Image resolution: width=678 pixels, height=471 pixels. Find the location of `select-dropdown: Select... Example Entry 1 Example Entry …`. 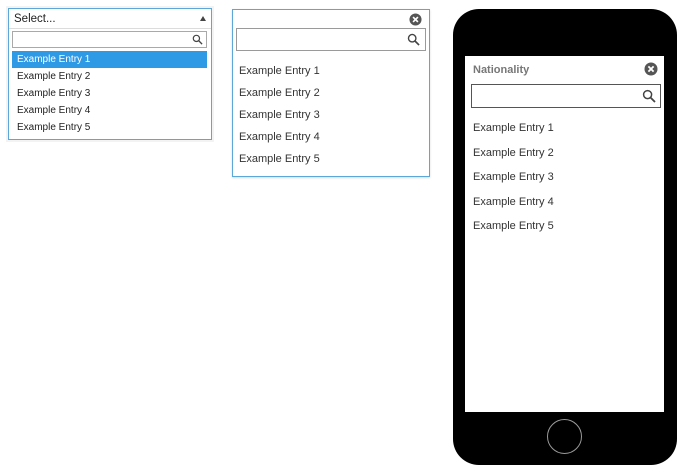

select-dropdown: Select... Example Entry 1 Example Entry … is located at coordinates (110, 74).